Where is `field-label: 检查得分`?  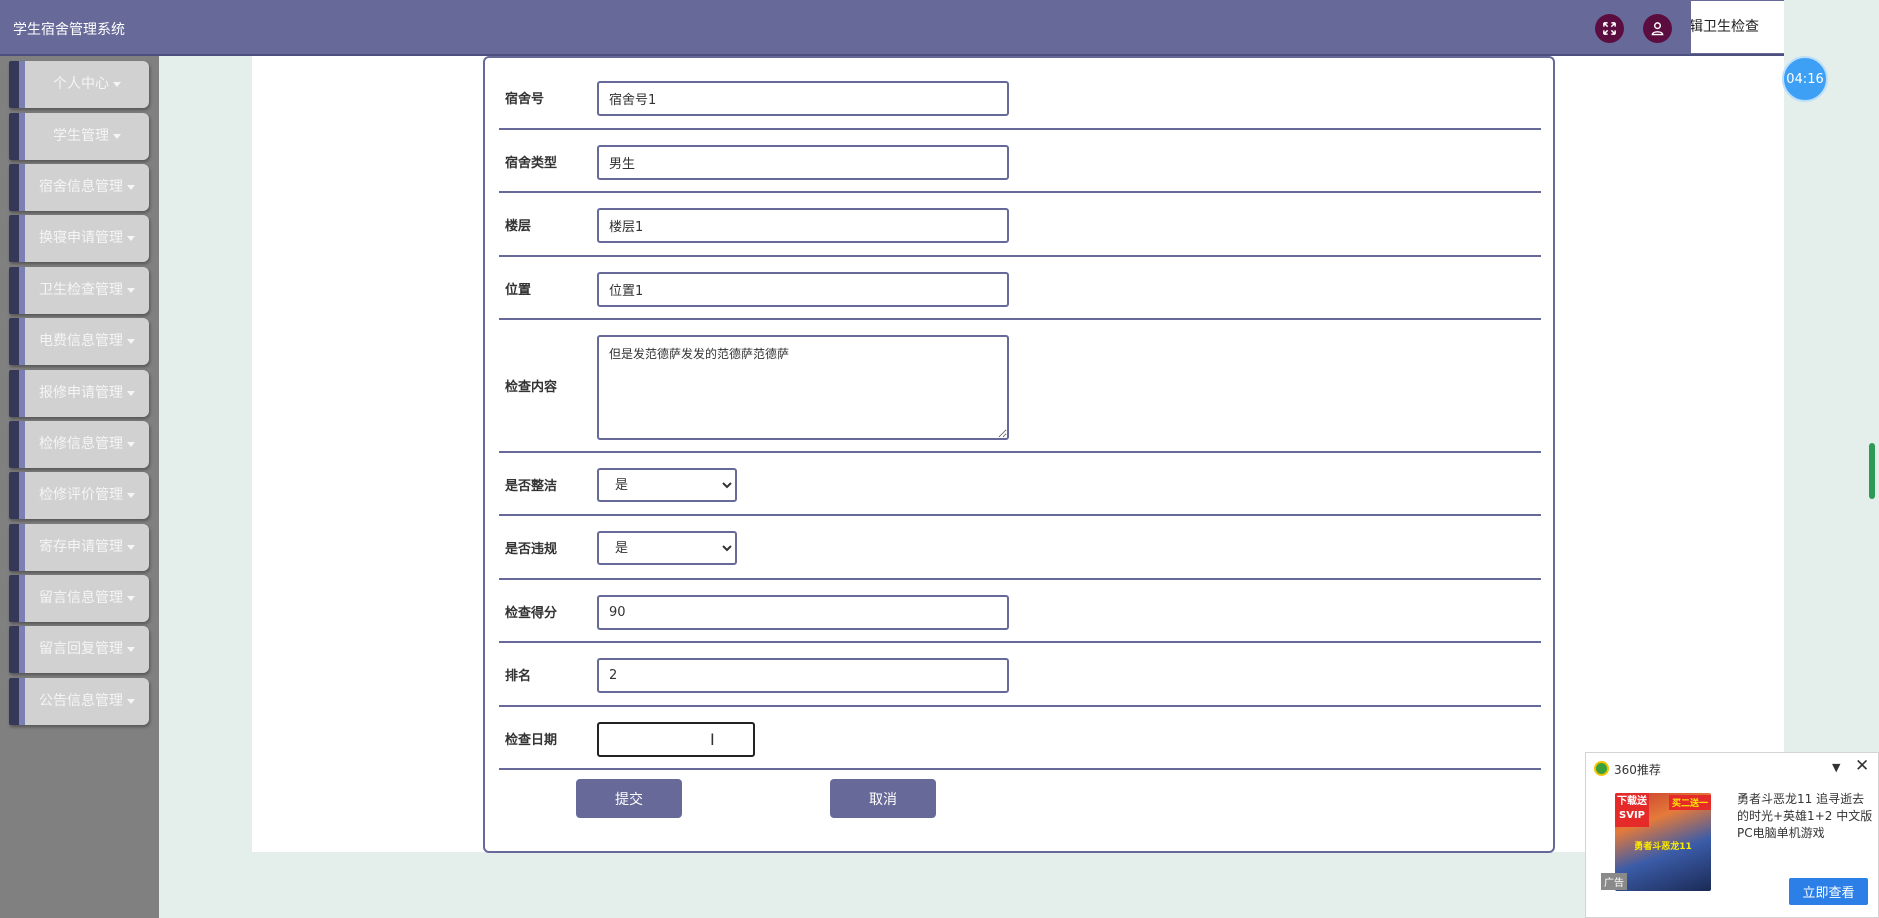 field-label: 检查得分 is located at coordinates (531, 613).